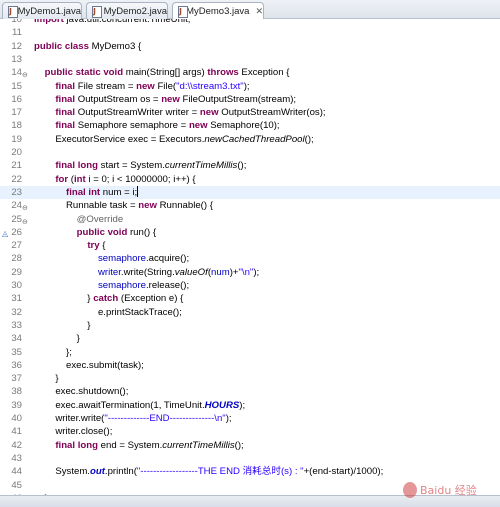 The height and width of the screenshot is (507, 500). Describe the element at coordinates (250, 205) in the screenshot. I see `code-line: 24 ⊖ Runnable task = new Runnable() {` at that location.